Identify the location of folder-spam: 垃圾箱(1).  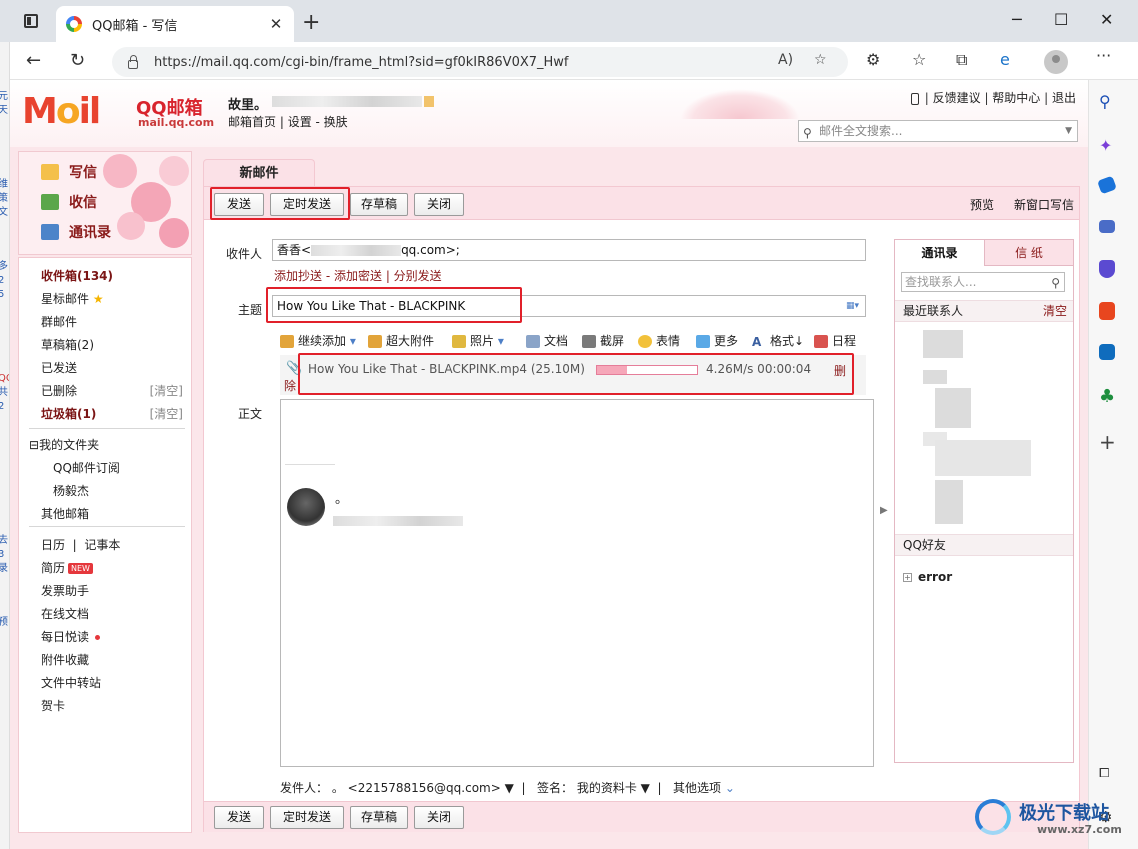
(68, 413).